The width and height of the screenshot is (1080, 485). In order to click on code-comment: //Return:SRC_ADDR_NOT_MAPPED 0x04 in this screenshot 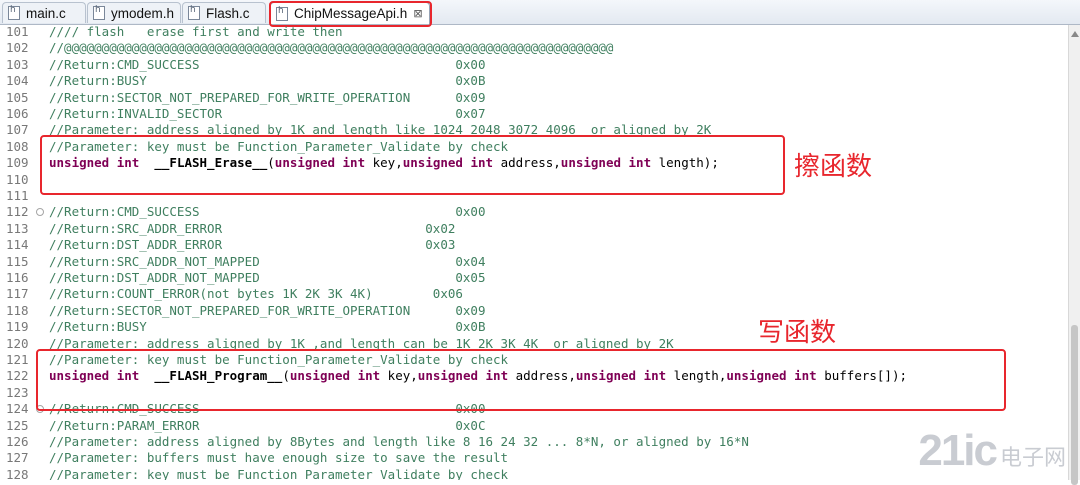, I will do `click(267, 261)`.